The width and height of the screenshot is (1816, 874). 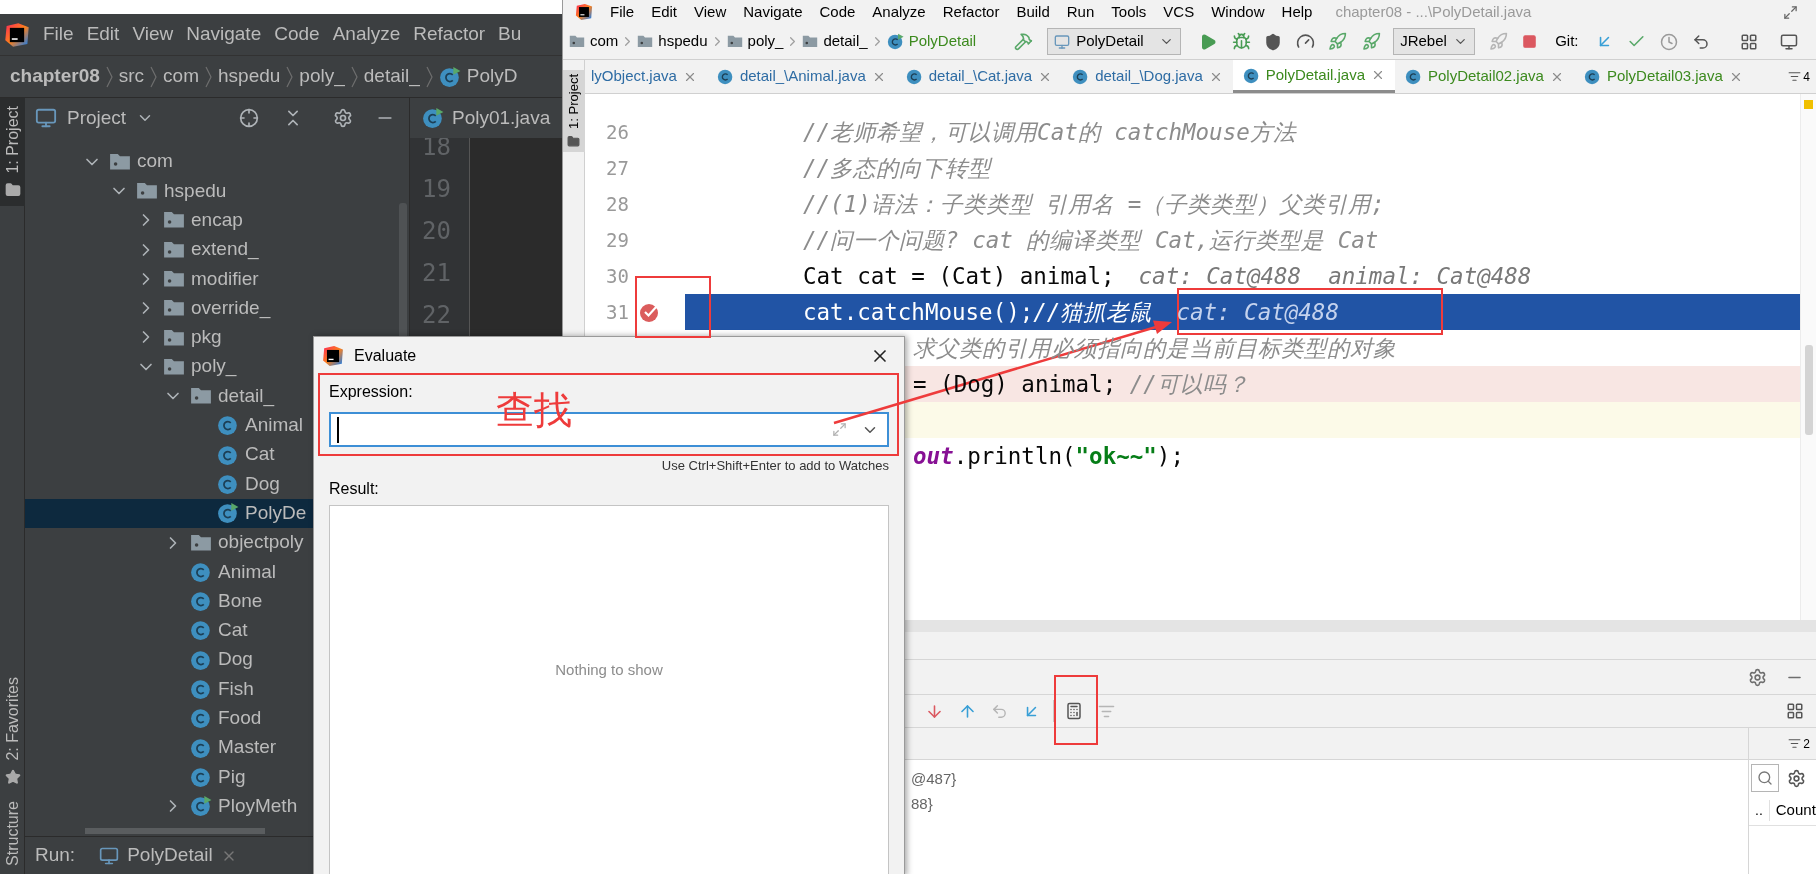 What do you see at coordinates (1273, 41) in the screenshot?
I see `coverage-icon` at bounding box center [1273, 41].